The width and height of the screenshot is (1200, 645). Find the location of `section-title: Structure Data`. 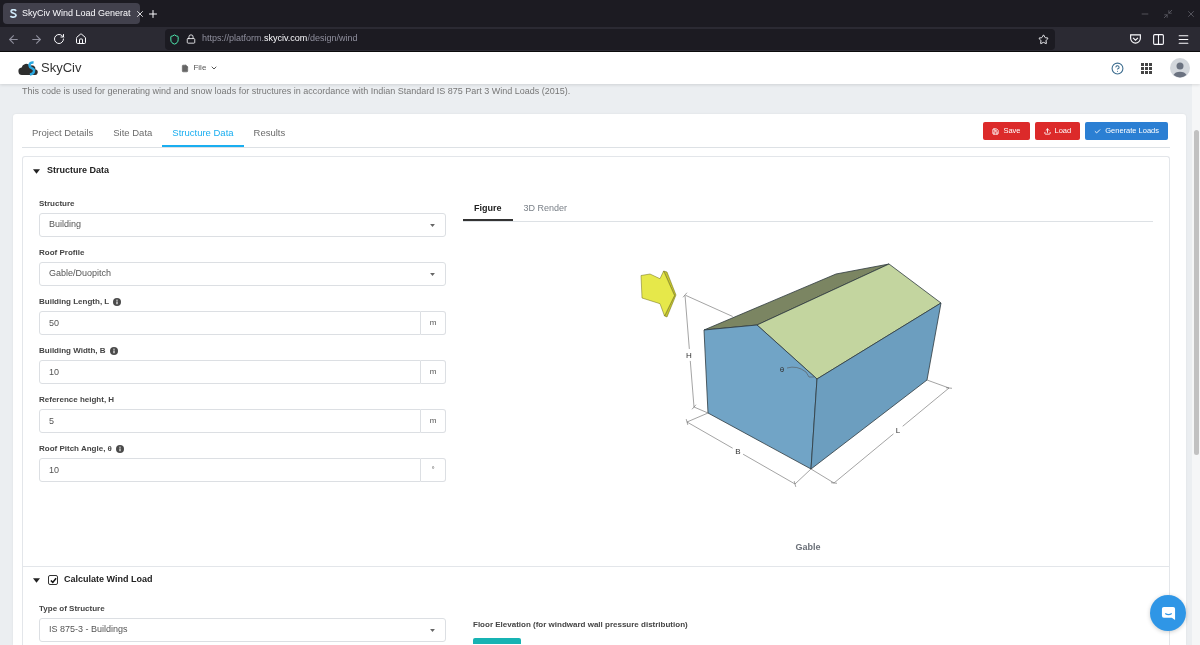

section-title: Structure Data is located at coordinates (78, 171).